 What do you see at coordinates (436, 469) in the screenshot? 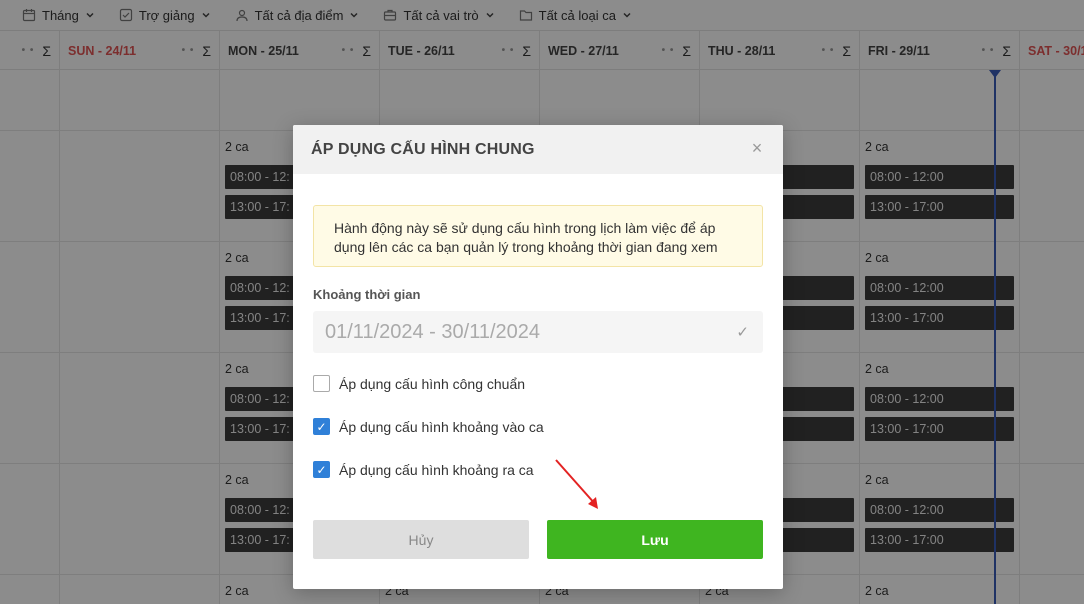
I see `option-label: Áp dụng cấu hình khoảng ra ca` at bounding box center [436, 469].